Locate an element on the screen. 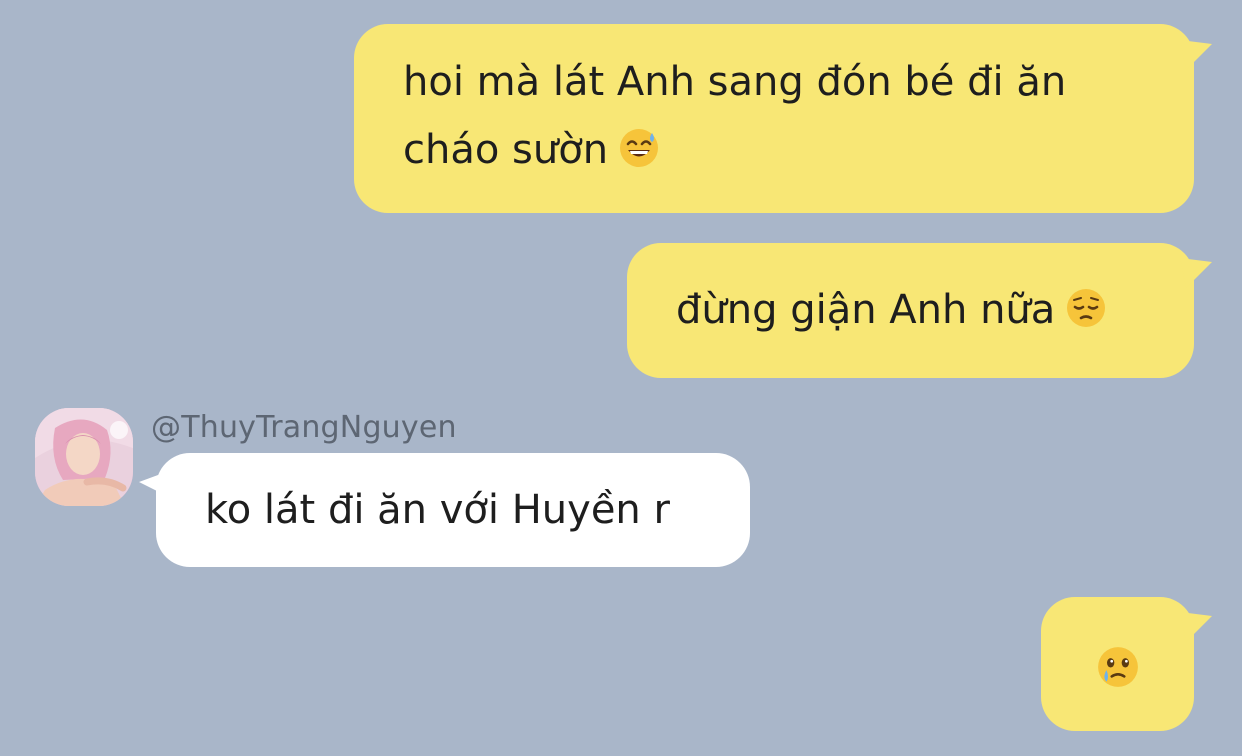  avatar is located at coordinates (84, 457).